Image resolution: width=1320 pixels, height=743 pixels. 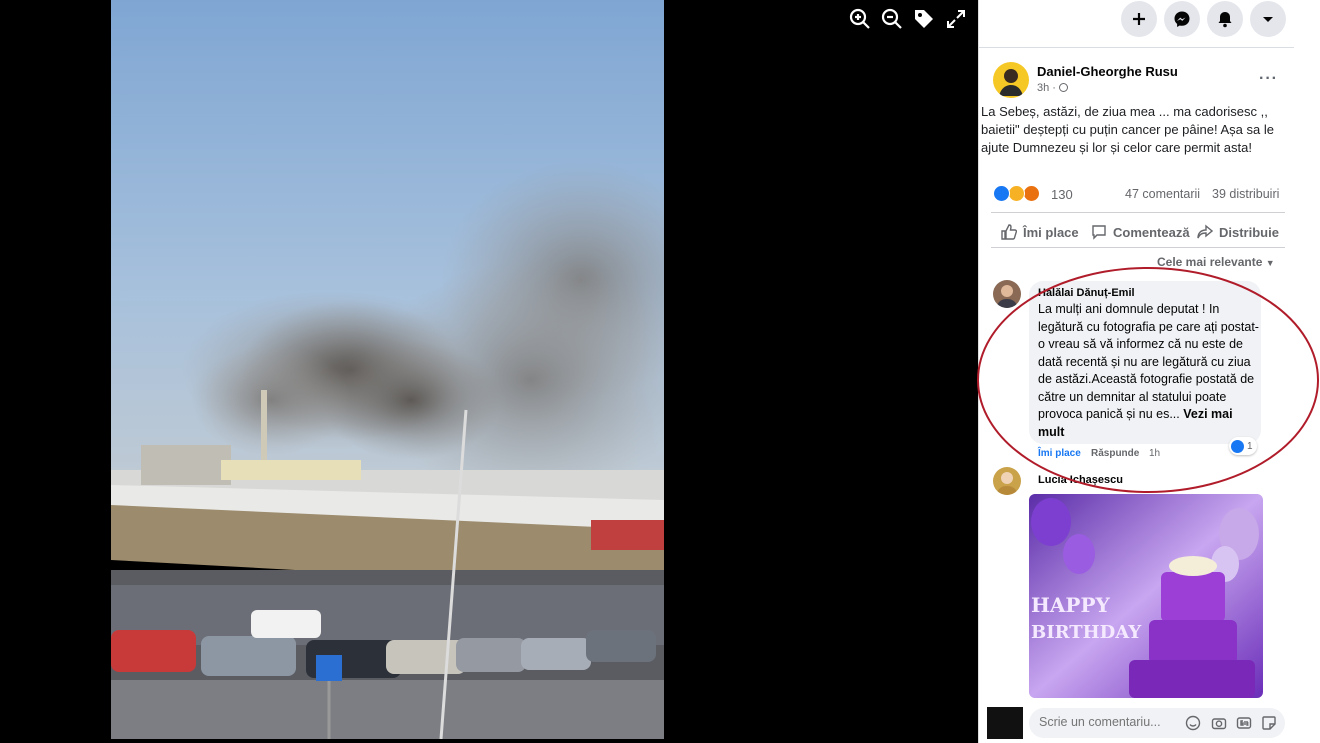 I want to click on create-button, so click(x=1139, y=19).